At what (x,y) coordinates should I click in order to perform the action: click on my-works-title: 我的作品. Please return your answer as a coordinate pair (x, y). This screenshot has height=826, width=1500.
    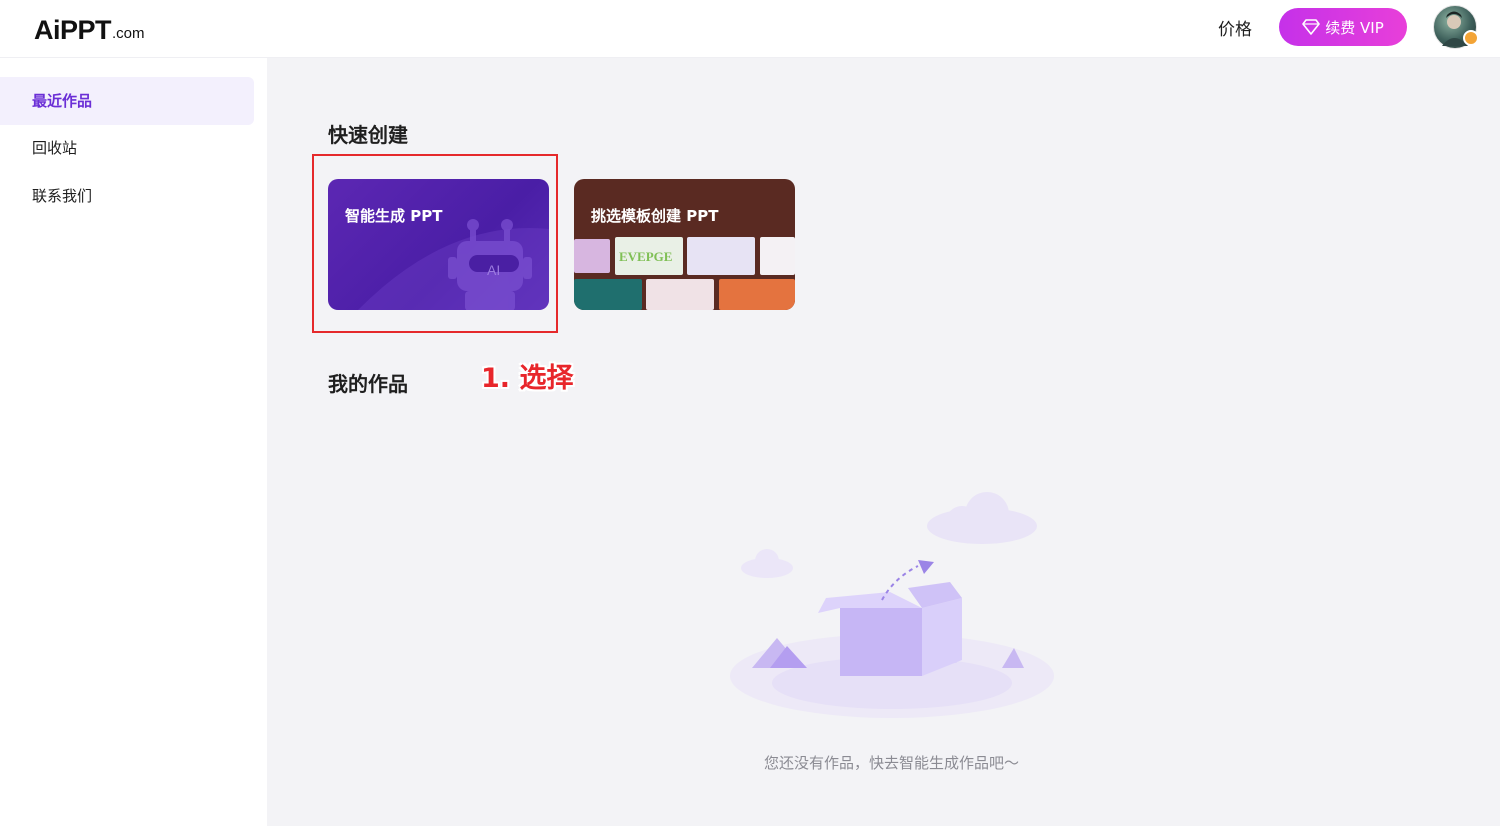
    Looking at the image, I should click on (368, 384).